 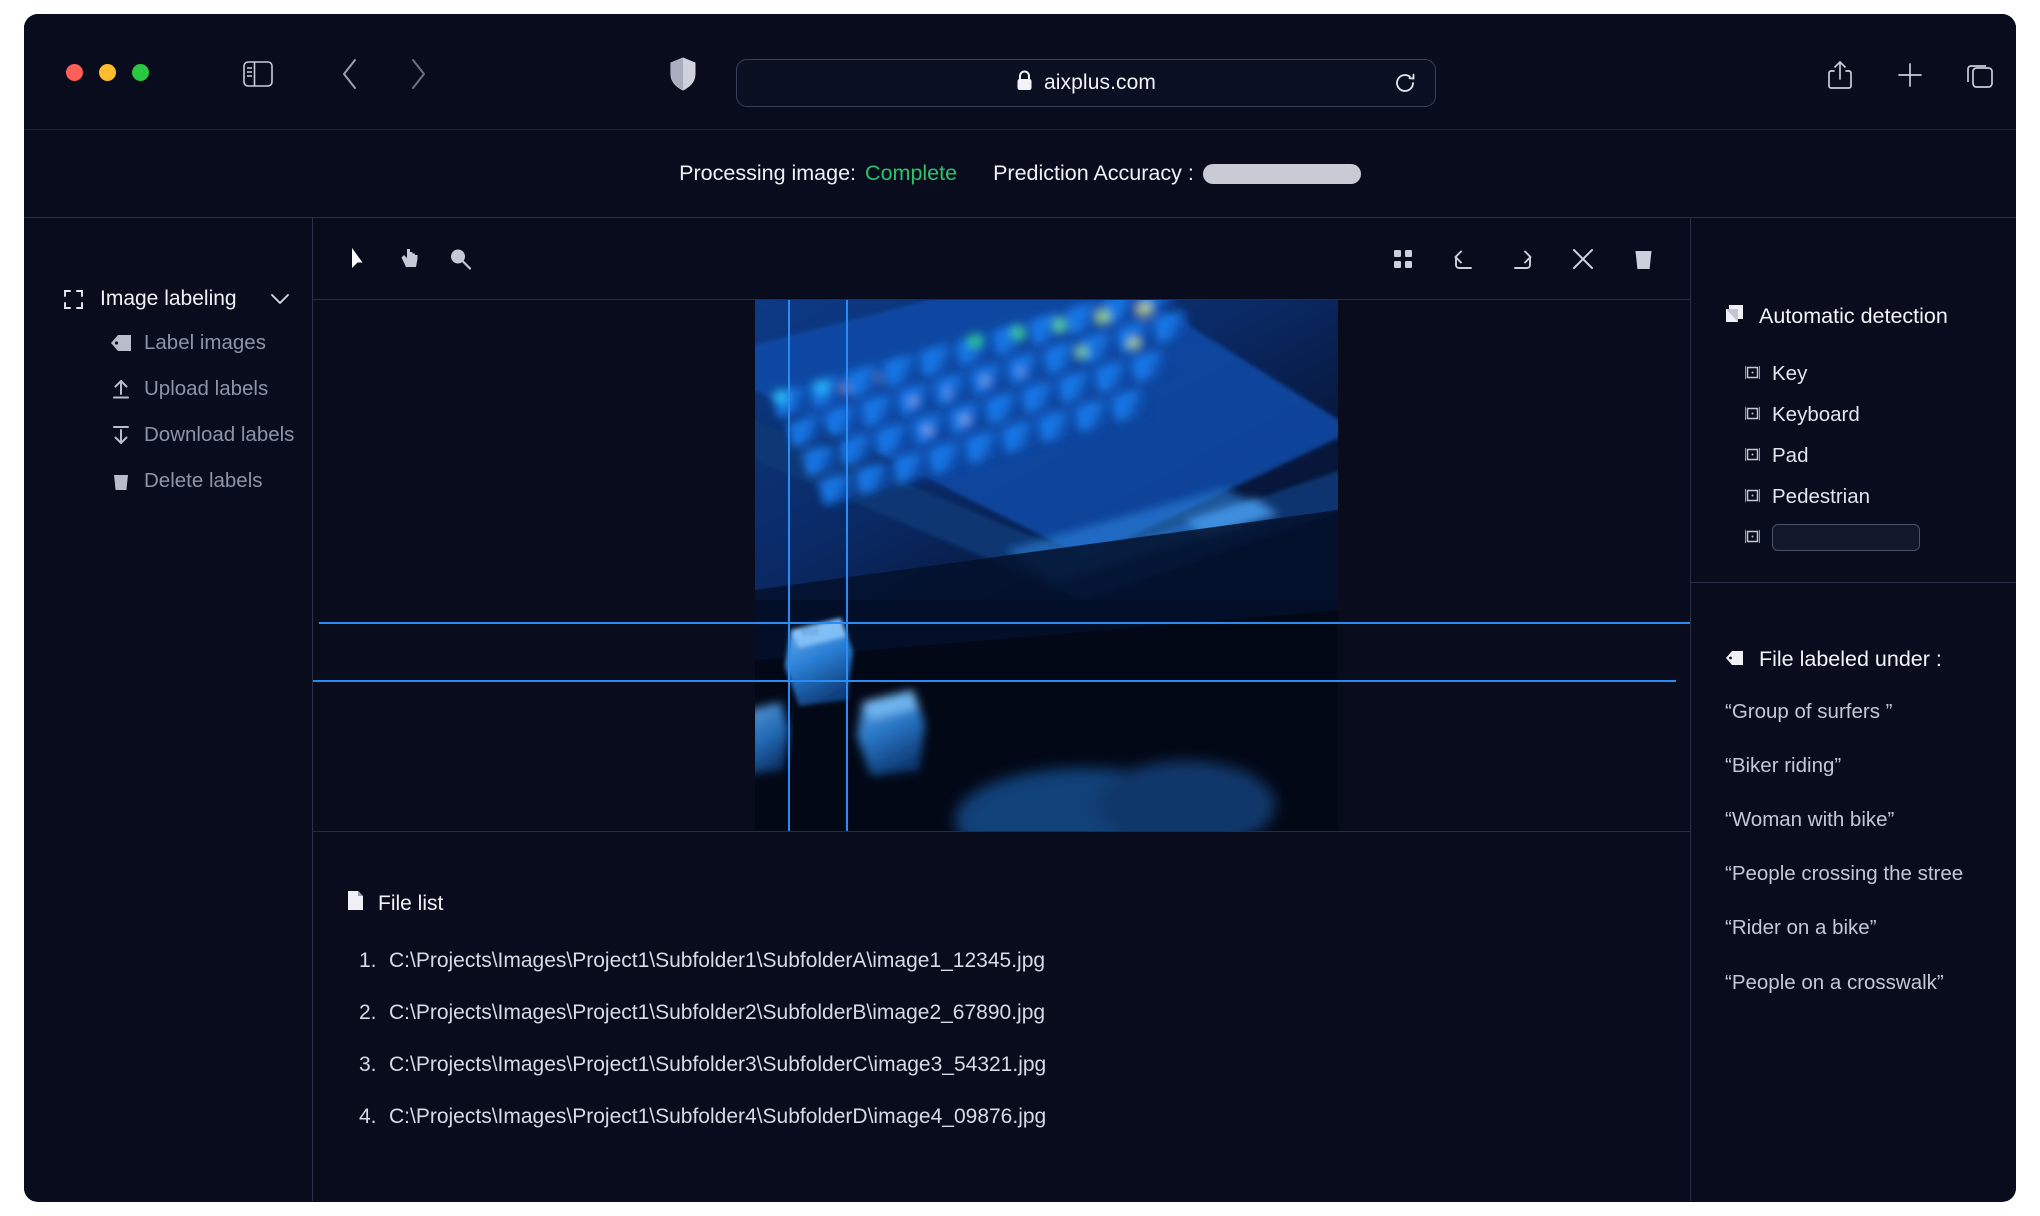 What do you see at coordinates (1854, 766) in the screenshot?
I see `label-chip: “Biker riding”` at bounding box center [1854, 766].